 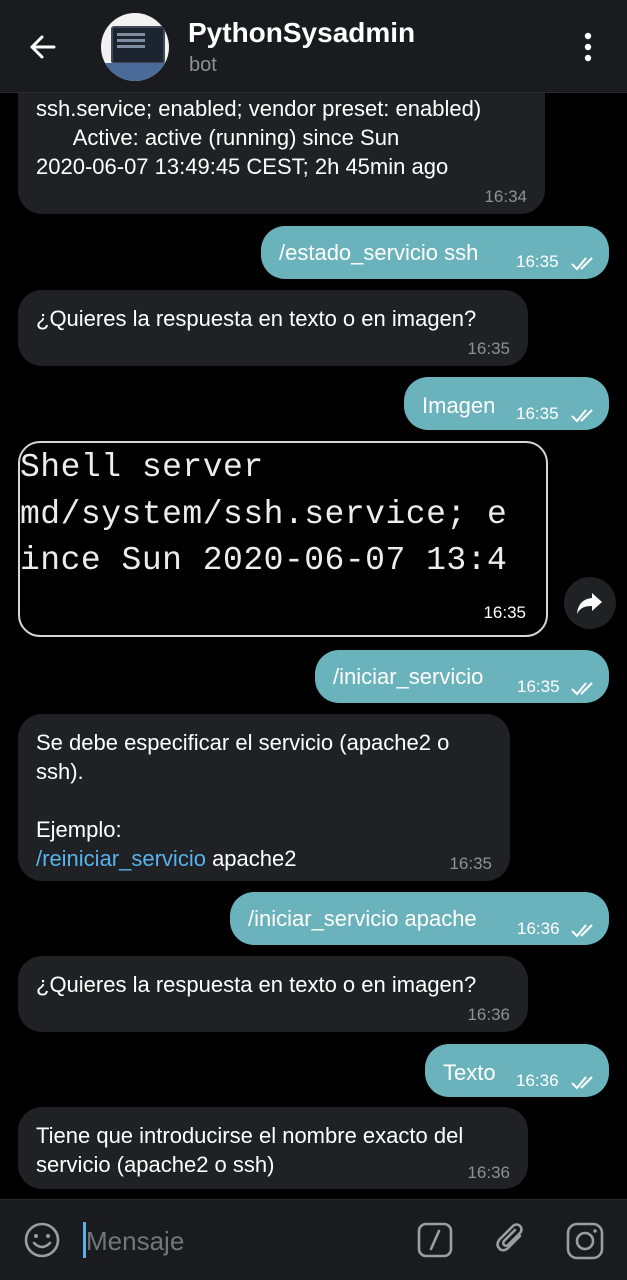 I want to click on chat-header: PythonSysadmin bot, so click(x=313, y=46).